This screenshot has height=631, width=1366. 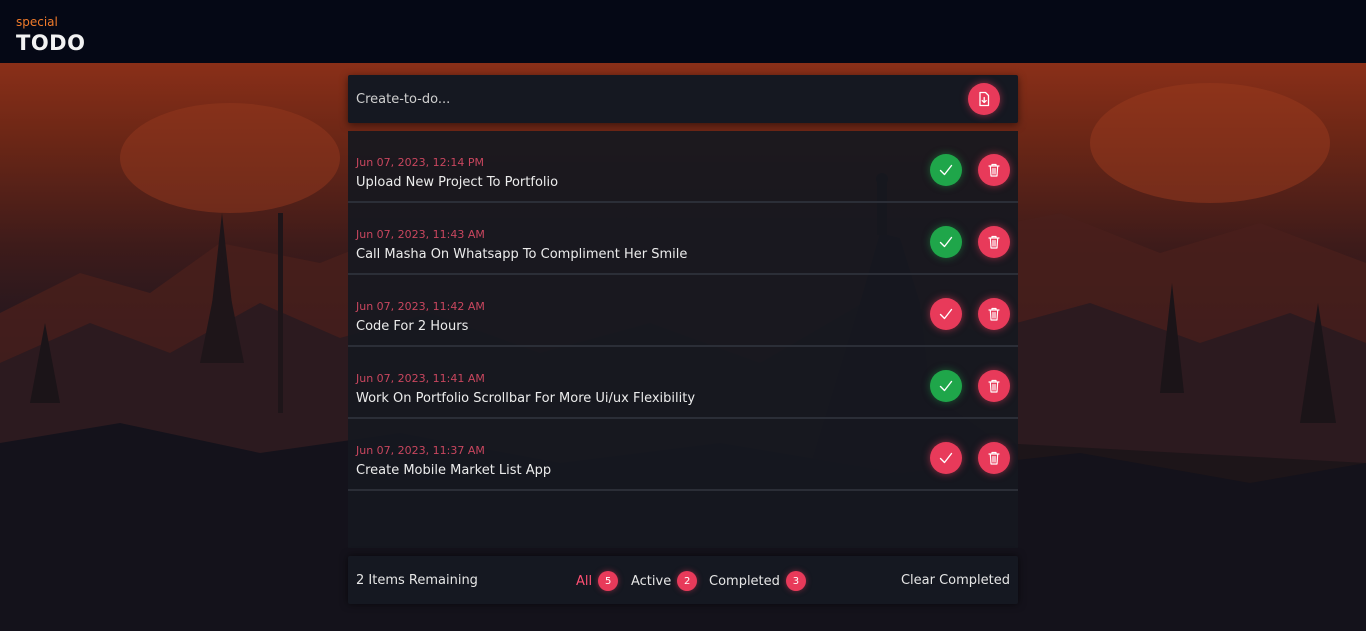 I want to click on todo-item: Jun 07, 2023, 11:42 AM Code For 2 Hours, so click(x=683, y=311).